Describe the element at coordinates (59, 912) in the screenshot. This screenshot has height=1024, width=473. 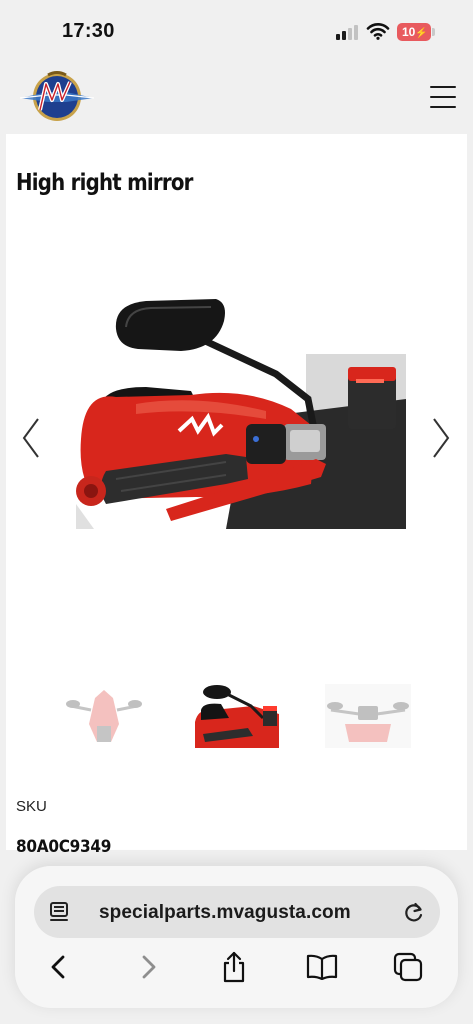
I see `page-menu-icon` at that location.